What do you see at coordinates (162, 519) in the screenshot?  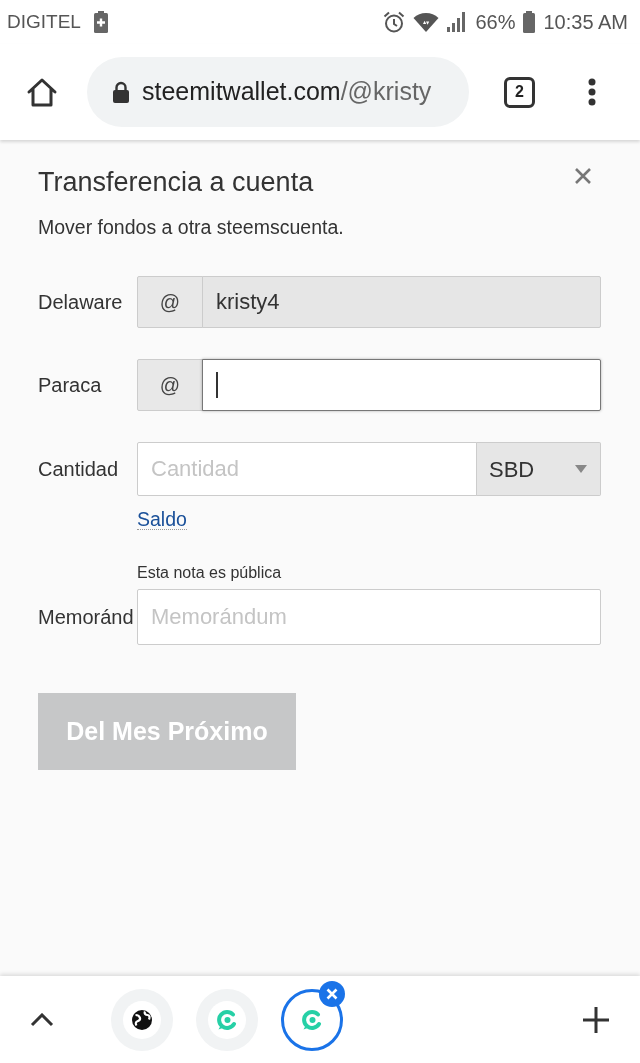 I see `balance-link: Saldo` at bounding box center [162, 519].